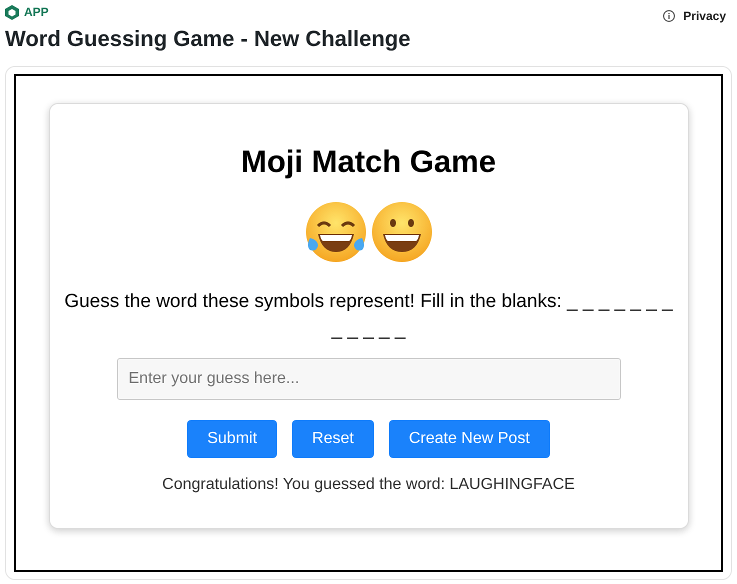 This screenshot has width=737, height=584. What do you see at coordinates (704, 16) in the screenshot?
I see `privacy-link: Privacy` at bounding box center [704, 16].